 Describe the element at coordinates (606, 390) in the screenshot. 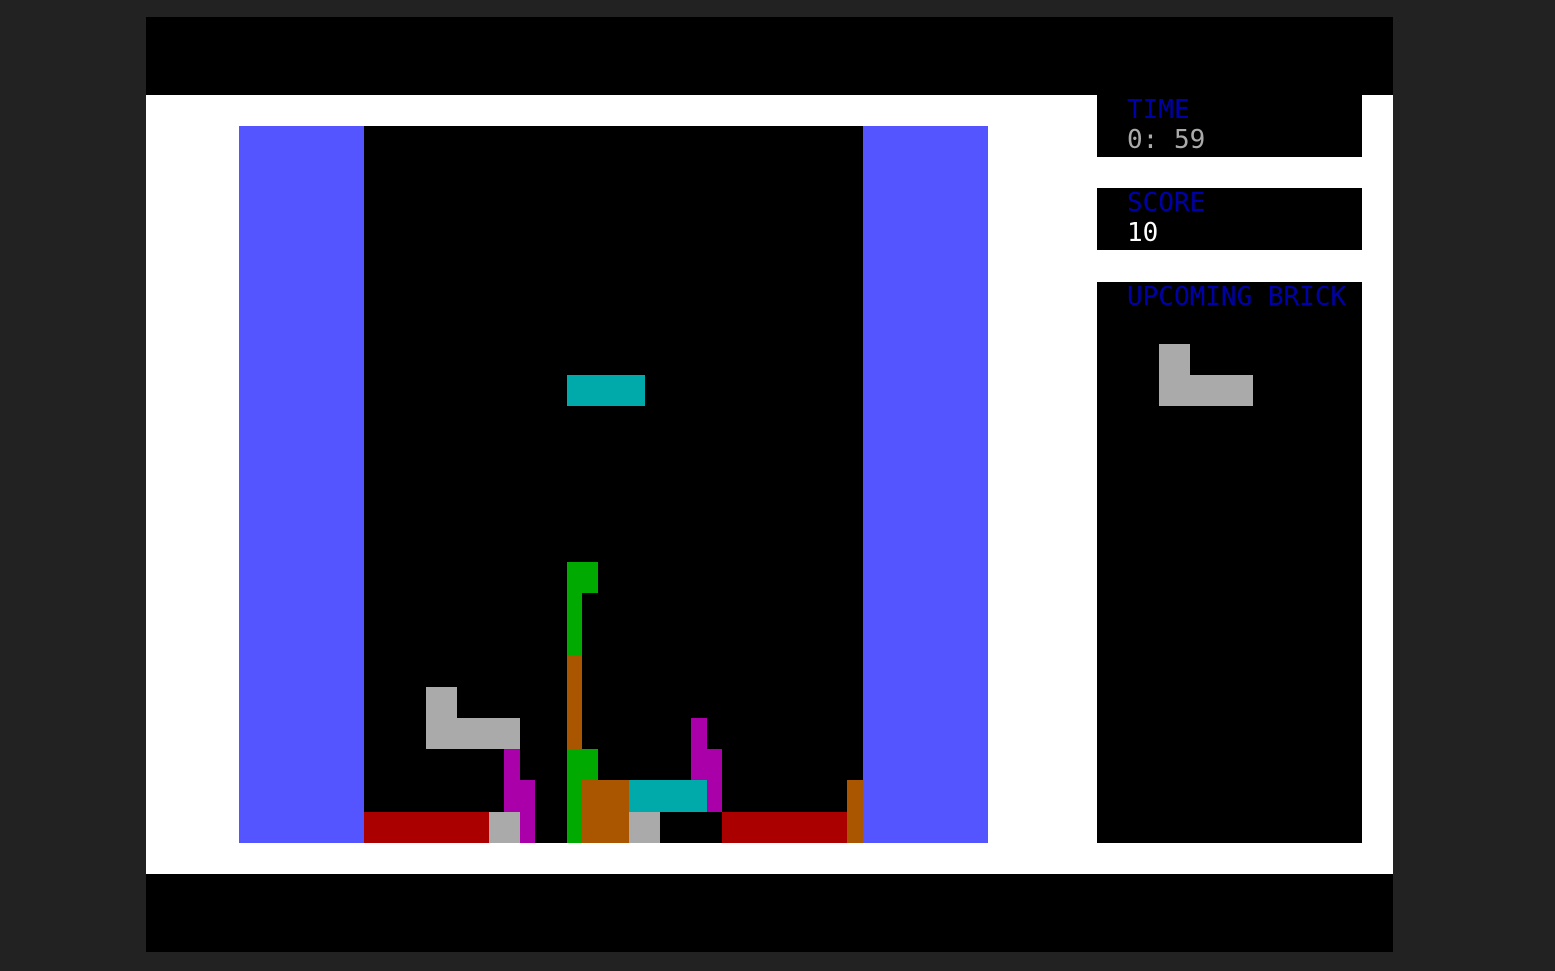

I see `falling-brick` at that location.